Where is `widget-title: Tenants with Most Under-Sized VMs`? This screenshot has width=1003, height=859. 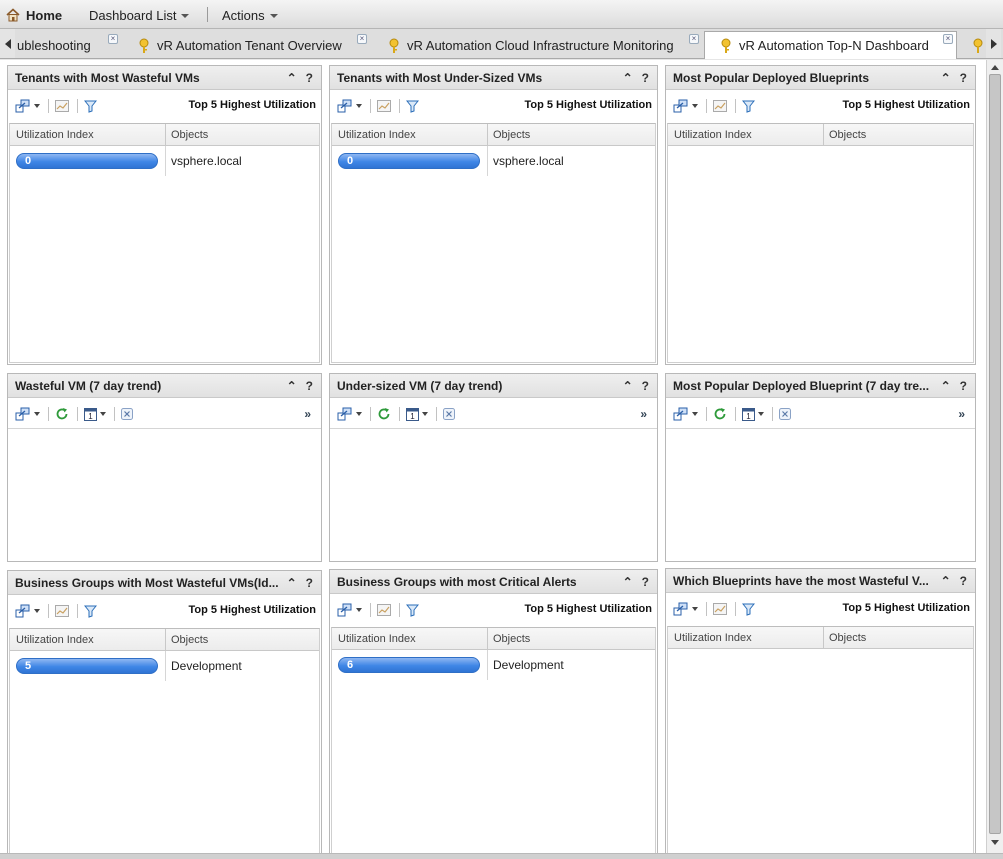 widget-title: Tenants with Most Under-Sized VMs is located at coordinates (440, 78).